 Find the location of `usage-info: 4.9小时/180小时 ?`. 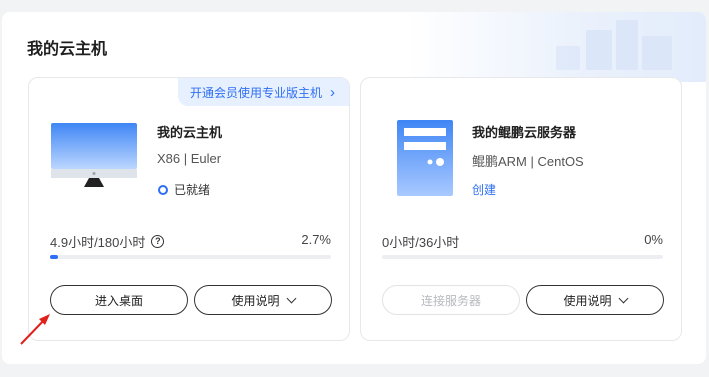

usage-info: 4.9小时/180小时 ? is located at coordinates (107, 241).